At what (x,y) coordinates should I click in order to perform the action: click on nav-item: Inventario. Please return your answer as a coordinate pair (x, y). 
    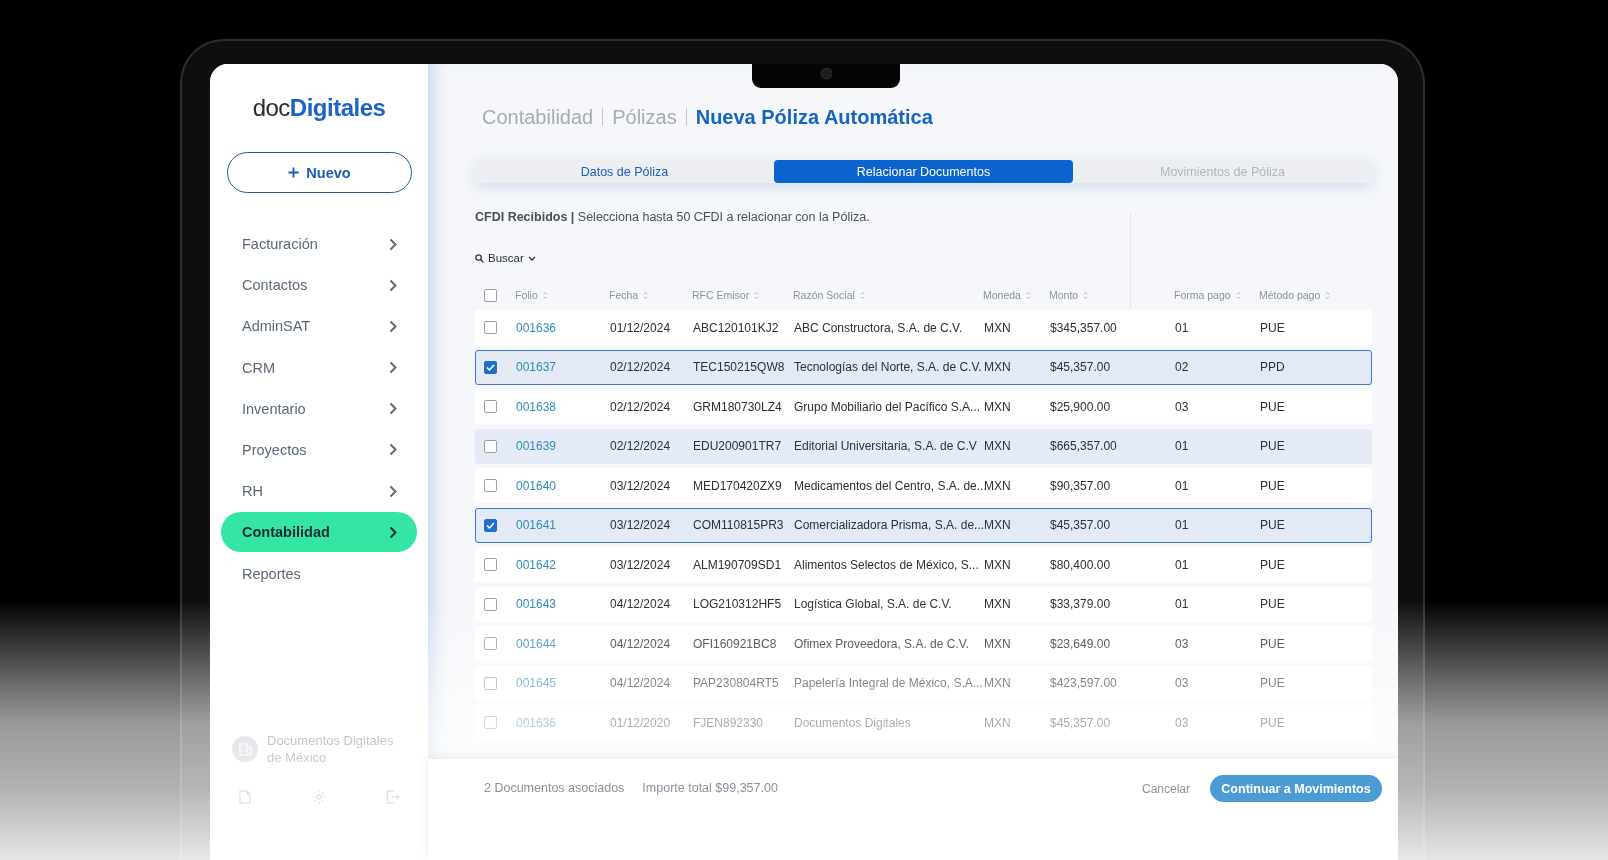
    Looking at the image, I should click on (319, 408).